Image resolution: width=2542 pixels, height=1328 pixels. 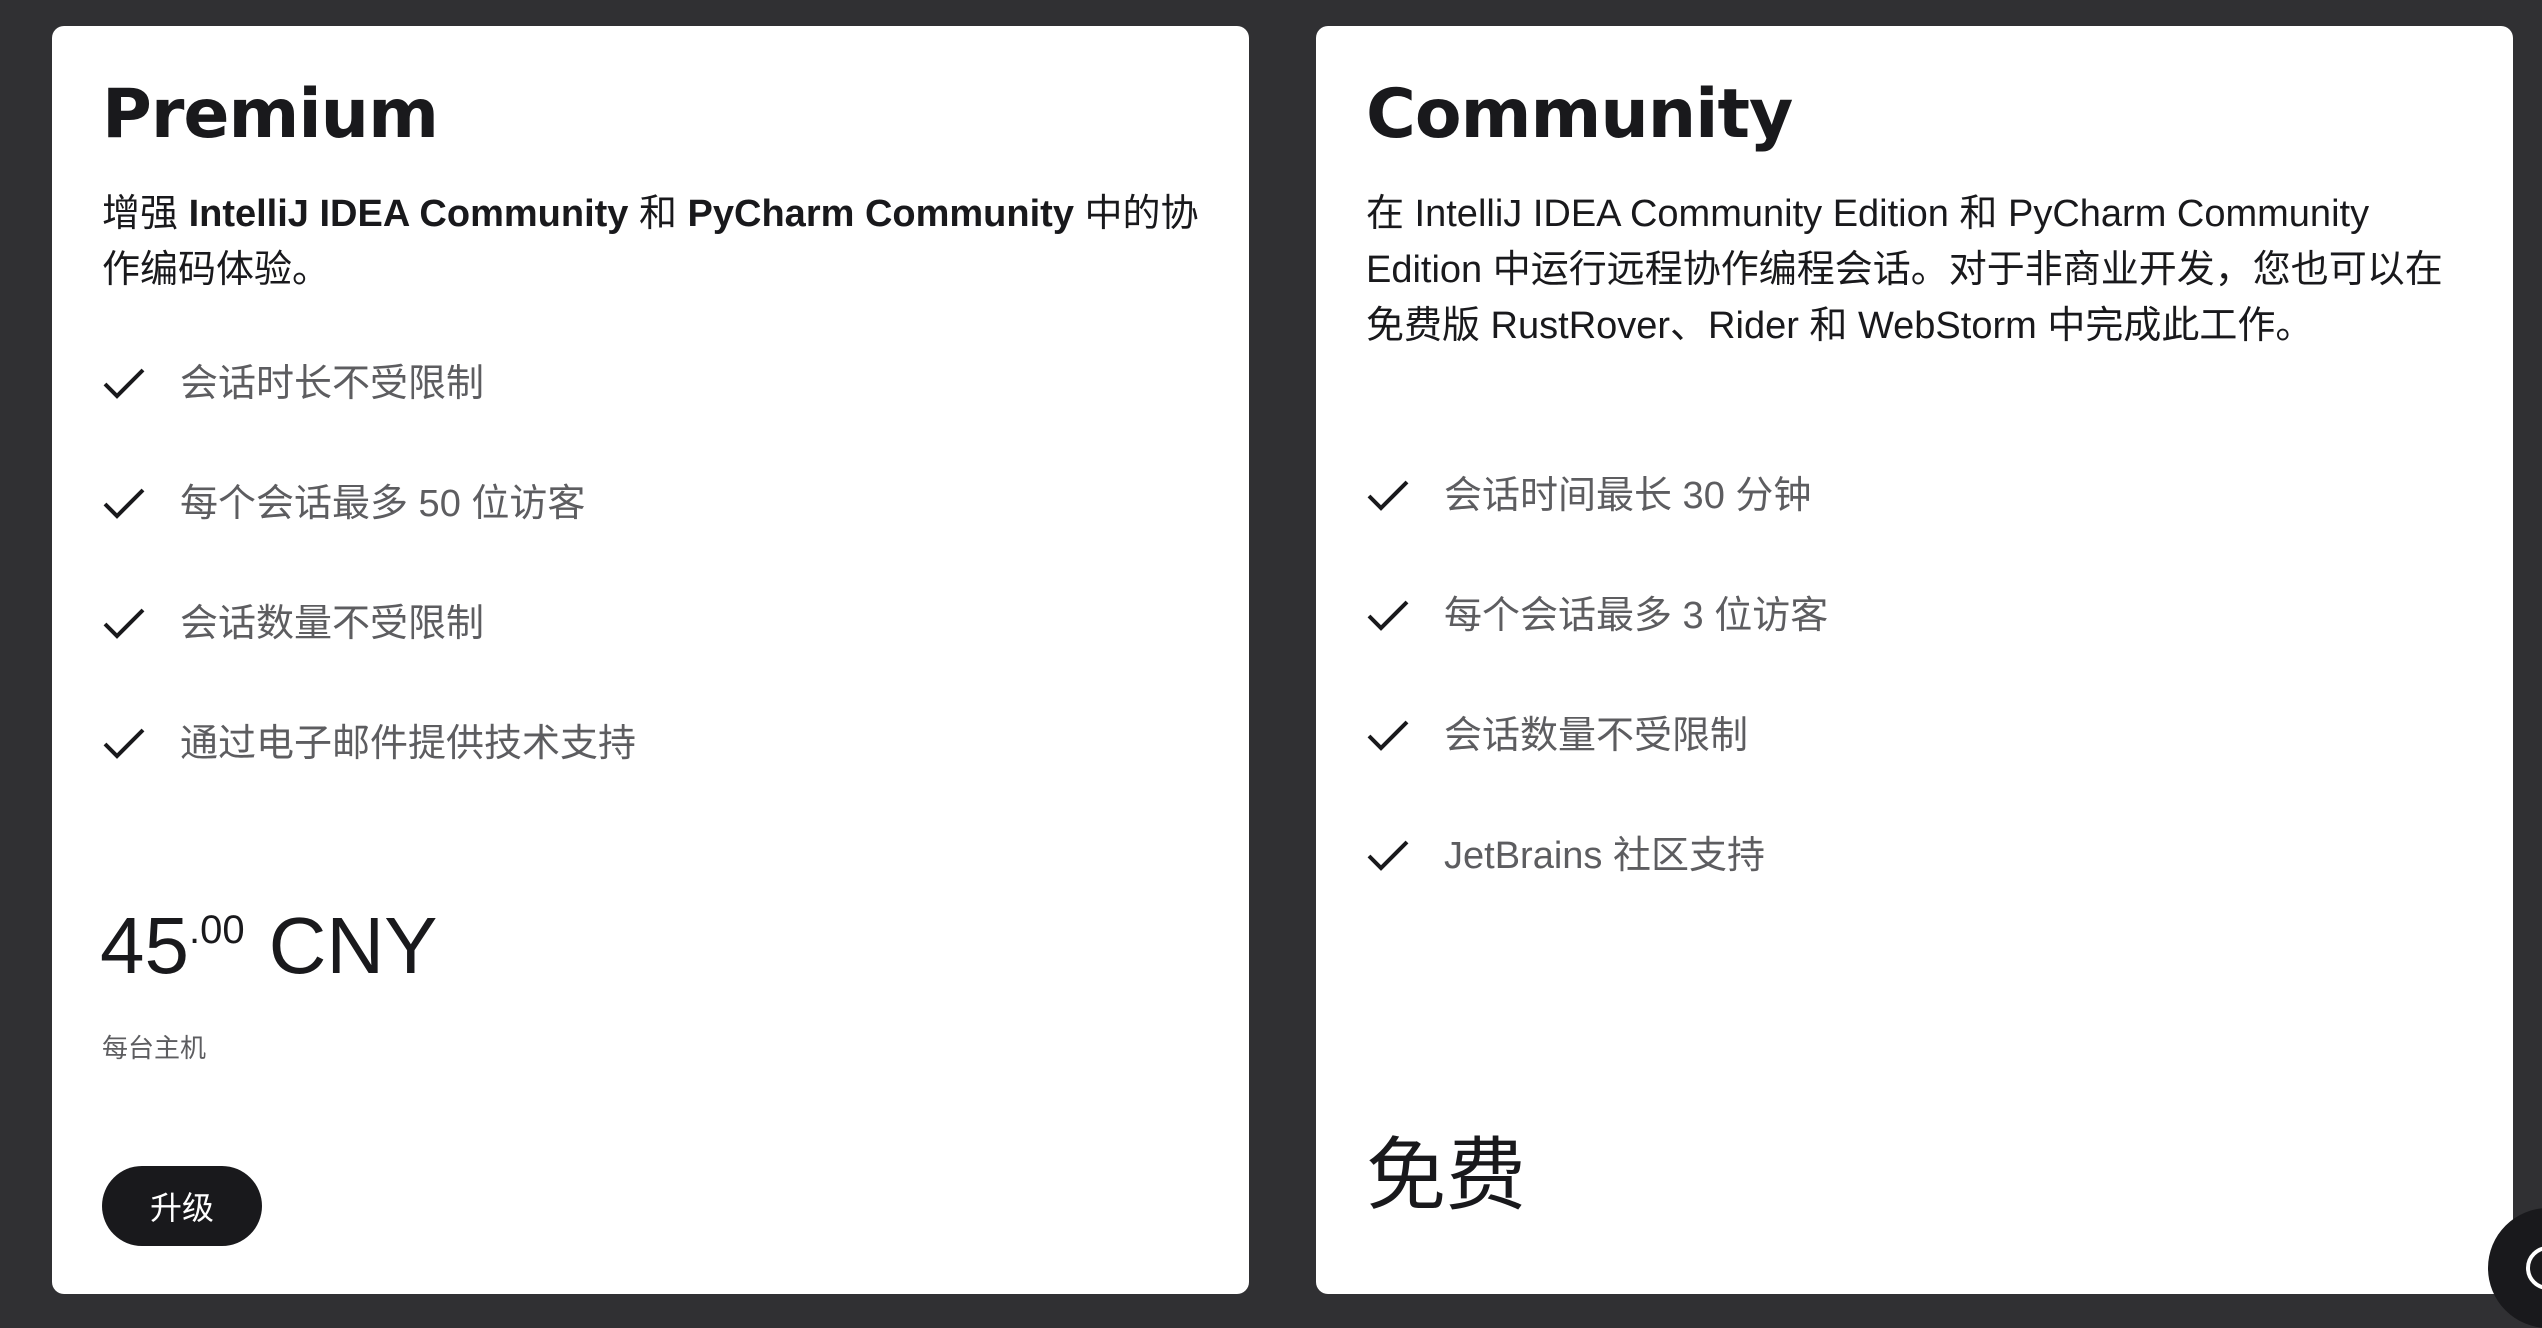 I want to click on description-product-intellij: IntelliJ IDEA Community, so click(x=408, y=214).